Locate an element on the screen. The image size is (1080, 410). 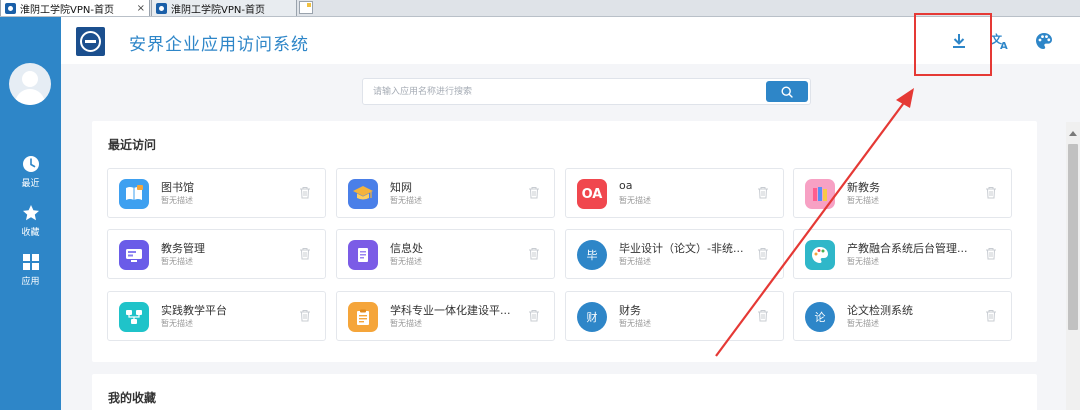
sidebar-item-label: 收藏 is located at coordinates (30, 233).